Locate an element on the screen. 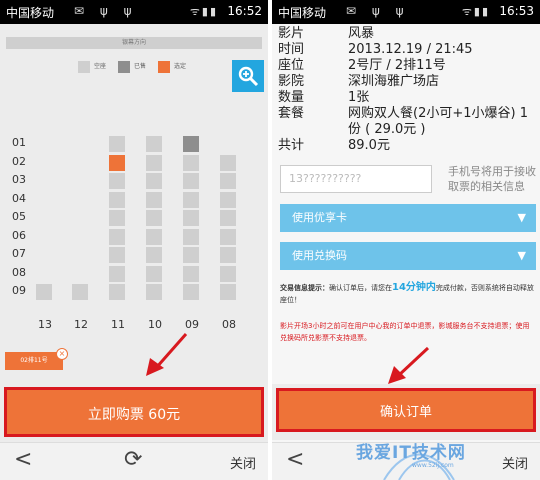  order-key: 时间 is located at coordinates (291, 49).